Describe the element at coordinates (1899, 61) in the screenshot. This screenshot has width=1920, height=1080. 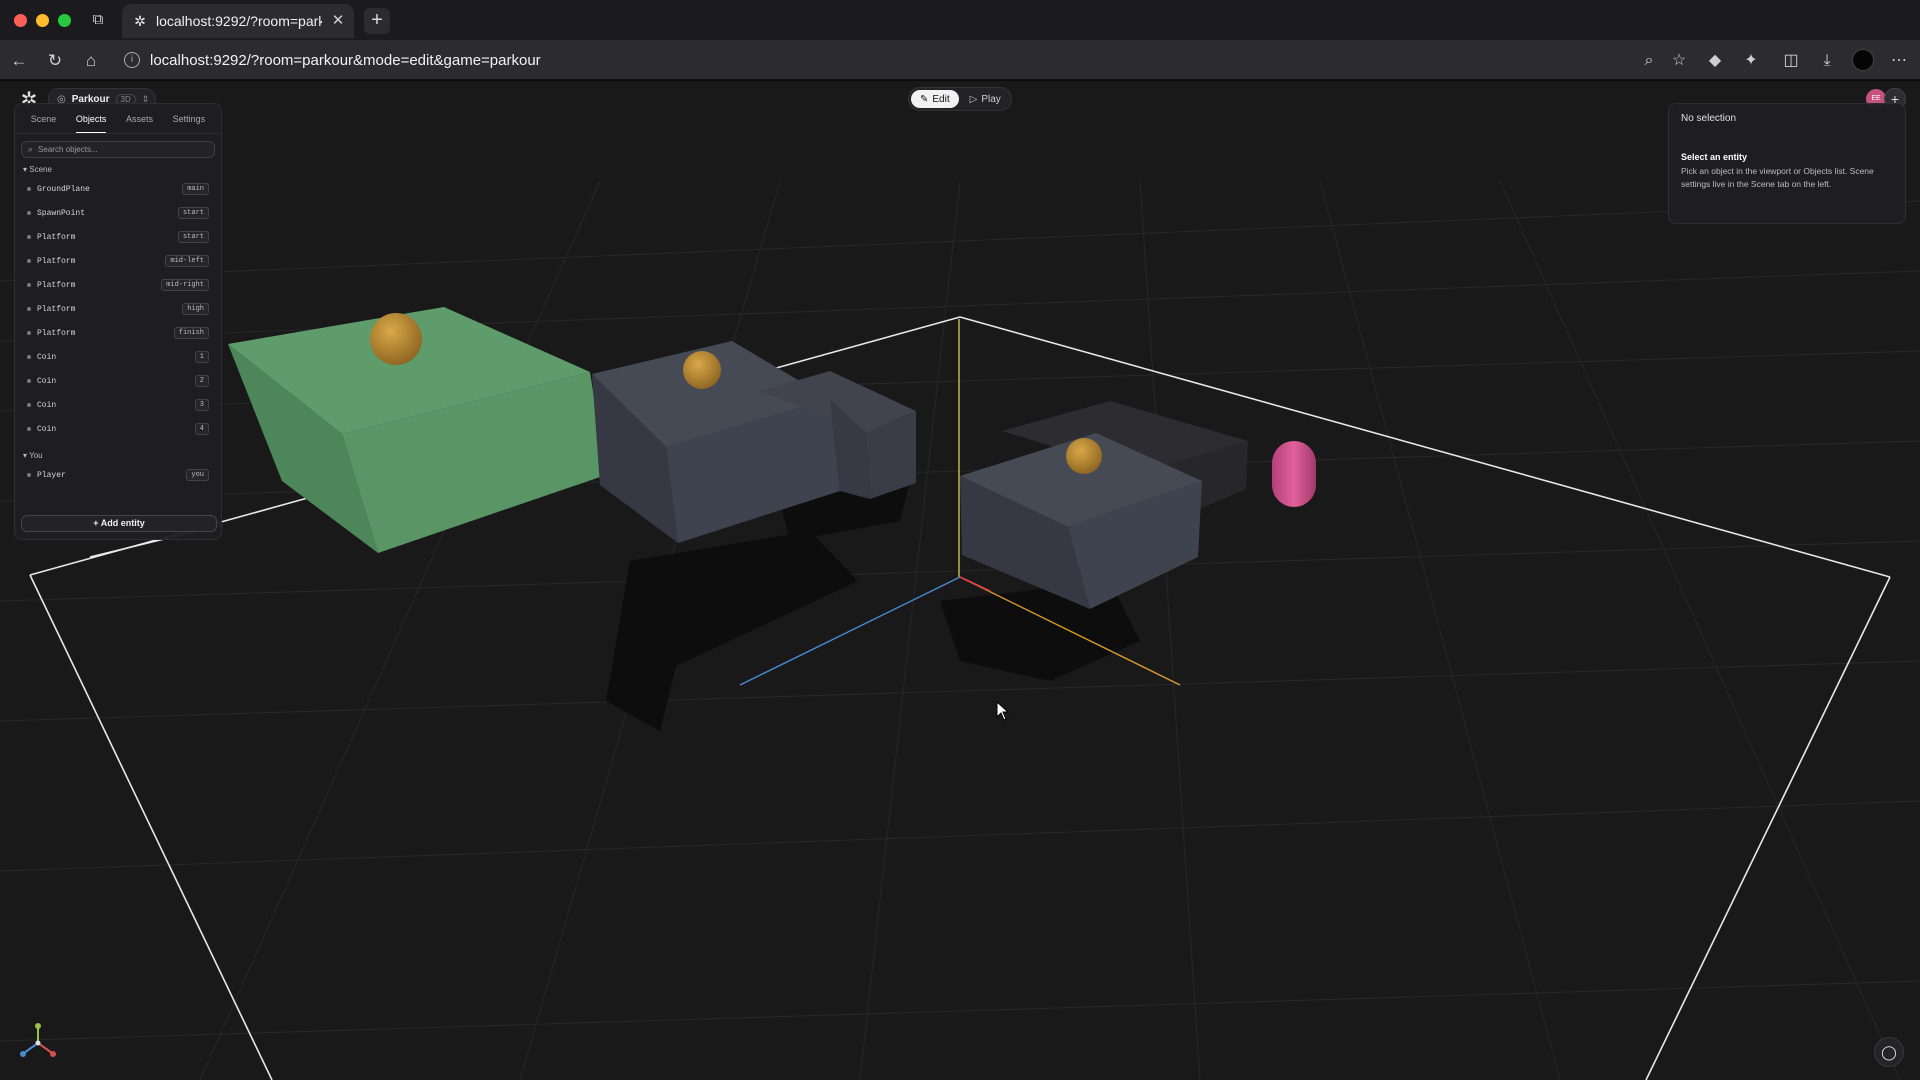
I see `more-icon: ⋯` at that location.